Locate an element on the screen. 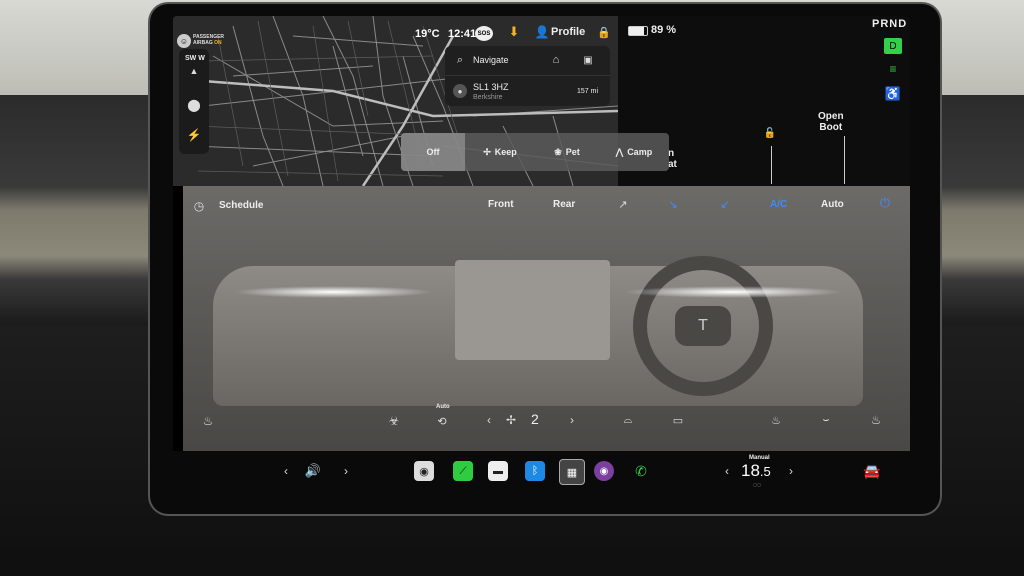 The image size is (1024, 576). unlock-icon: 🔓 is located at coordinates (770, 133).